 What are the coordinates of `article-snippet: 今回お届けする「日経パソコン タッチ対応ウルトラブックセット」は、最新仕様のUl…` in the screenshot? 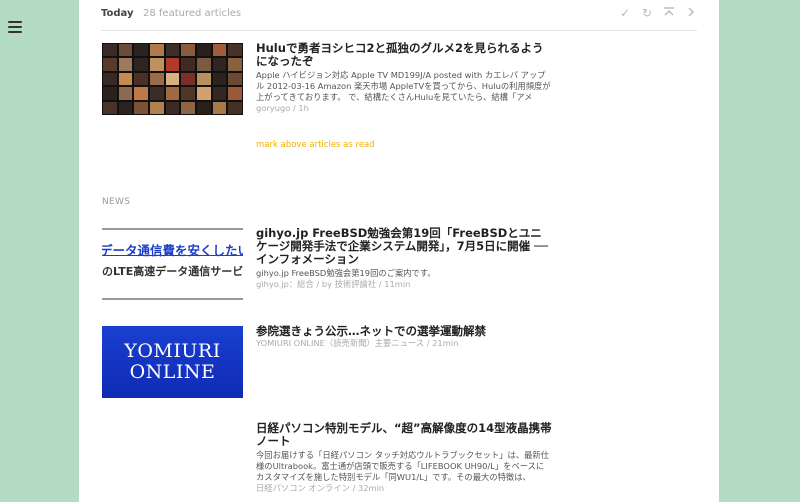 It's located at (403, 466).